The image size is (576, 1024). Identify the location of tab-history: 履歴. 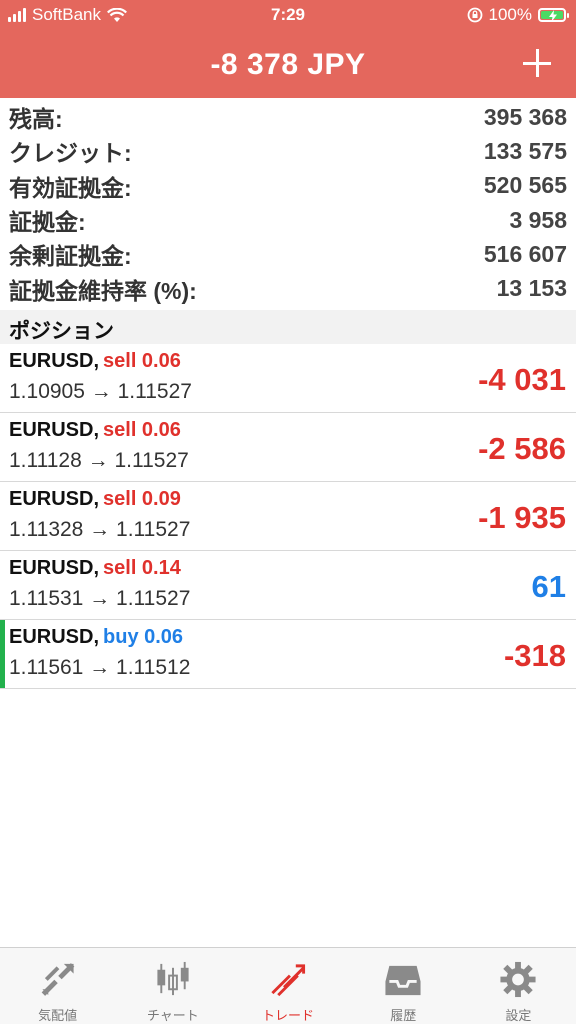
(403, 986).